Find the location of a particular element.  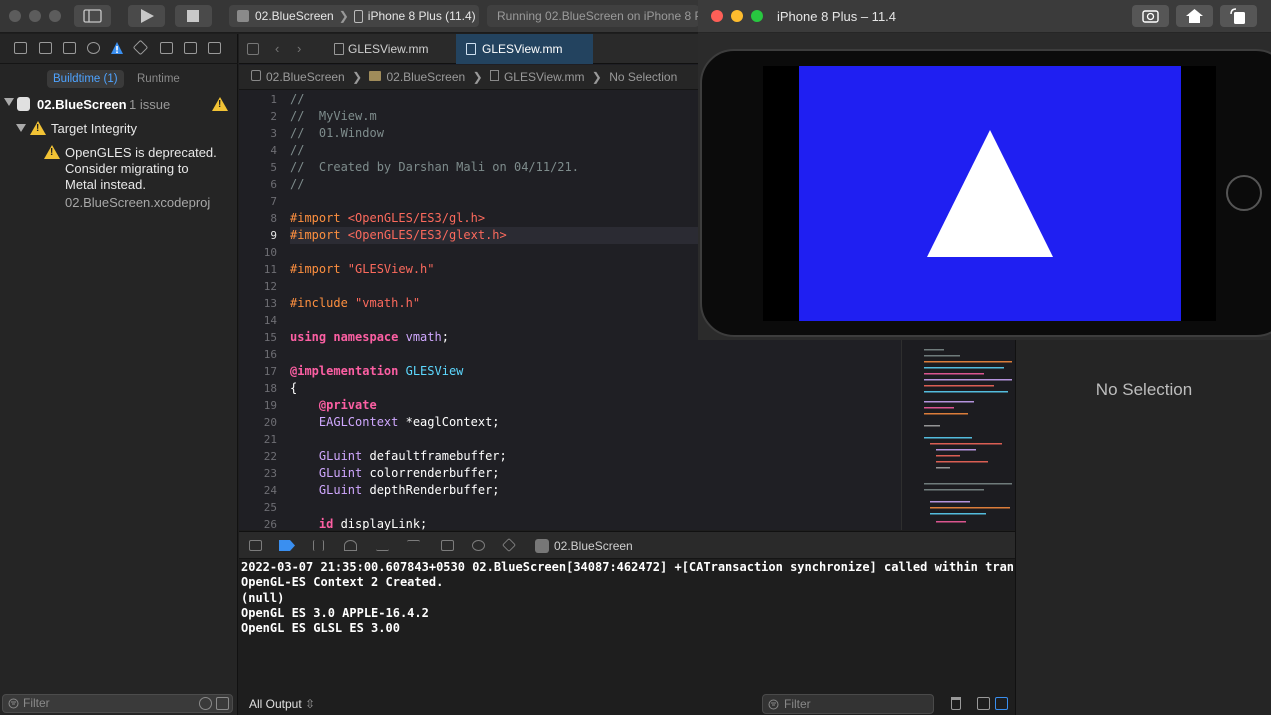

home-button-ring is located at coordinates (1244, 193).